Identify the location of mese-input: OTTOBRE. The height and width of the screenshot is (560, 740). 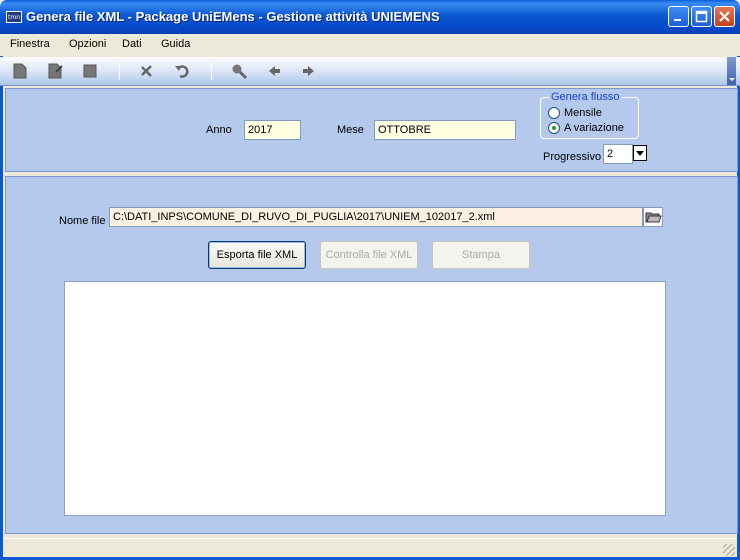
(445, 130).